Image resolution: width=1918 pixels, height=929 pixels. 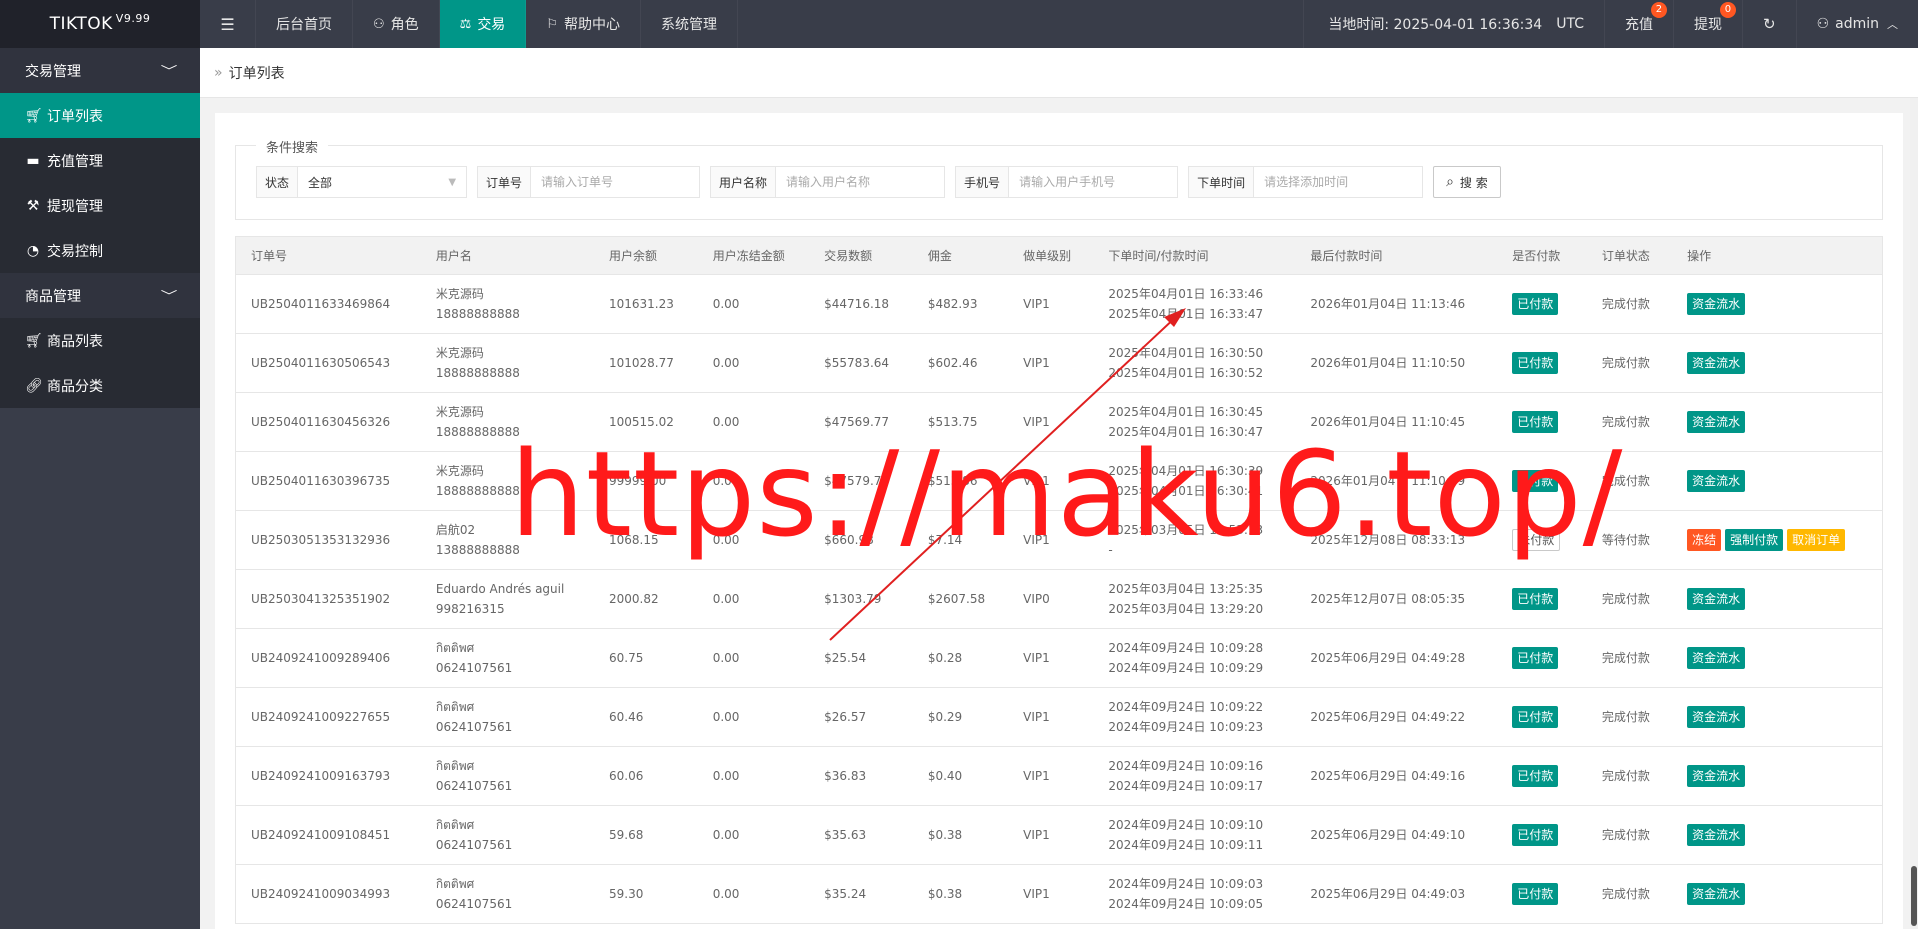 I want to click on filters: 状态 全部 ▼ 订单号 用户名称 手机号, so click(x=1069, y=182).